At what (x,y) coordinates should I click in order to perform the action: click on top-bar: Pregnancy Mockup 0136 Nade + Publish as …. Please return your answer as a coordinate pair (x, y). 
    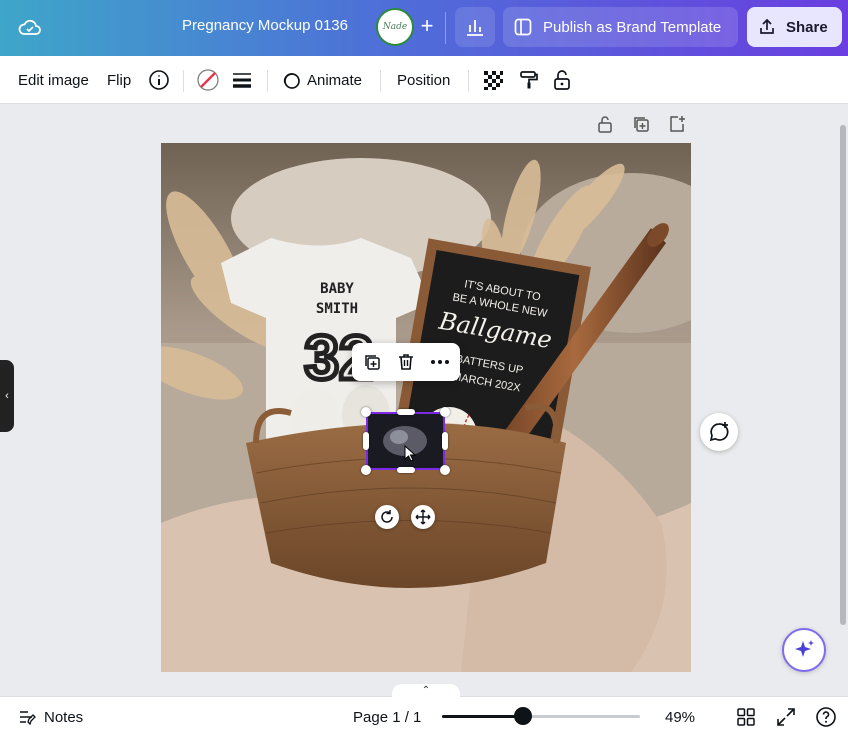
    Looking at the image, I should click on (424, 28).